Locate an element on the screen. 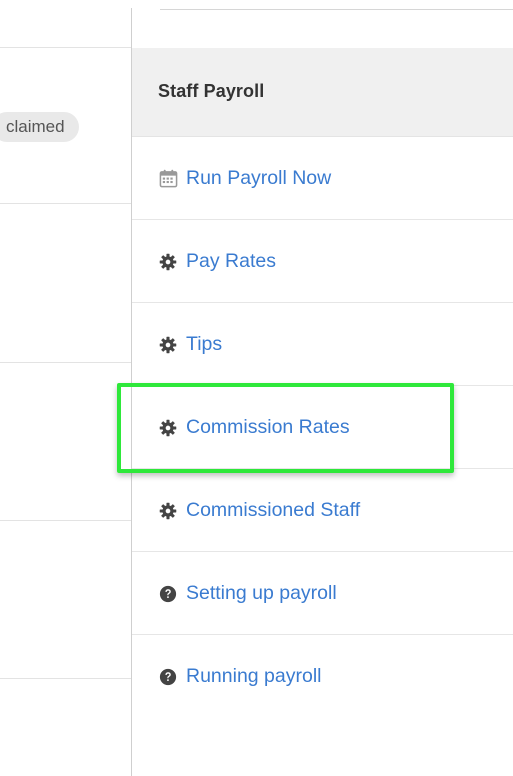 This screenshot has width=513, height=776. menu-item-label: Commissioned Staff is located at coordinates (273, 510).